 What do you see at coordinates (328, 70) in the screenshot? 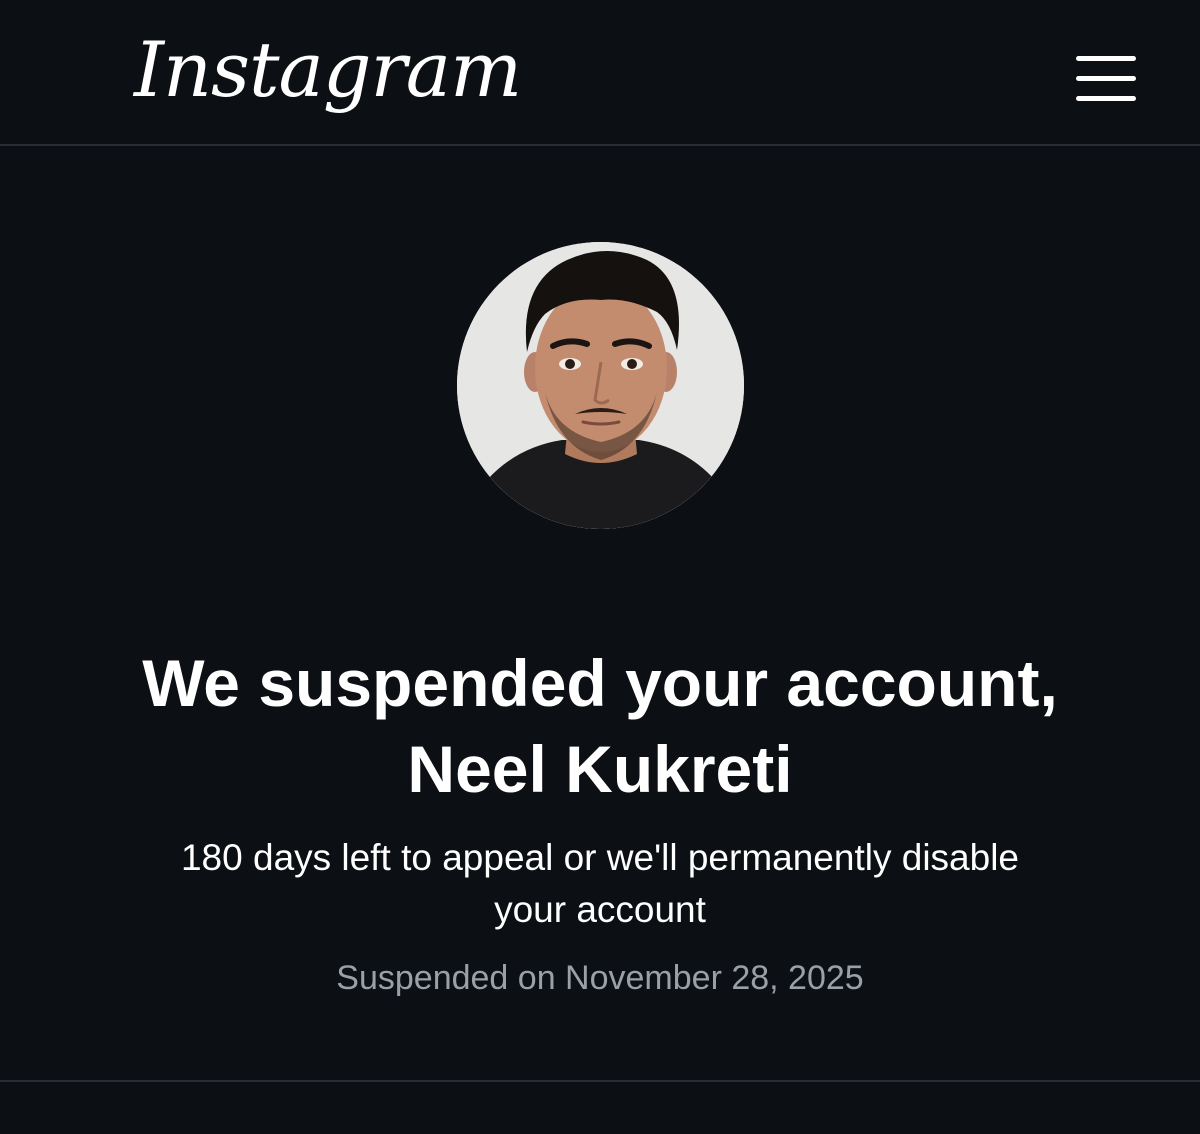
I see `instagram-logo: Instagram` at bounding box center [328, 70].